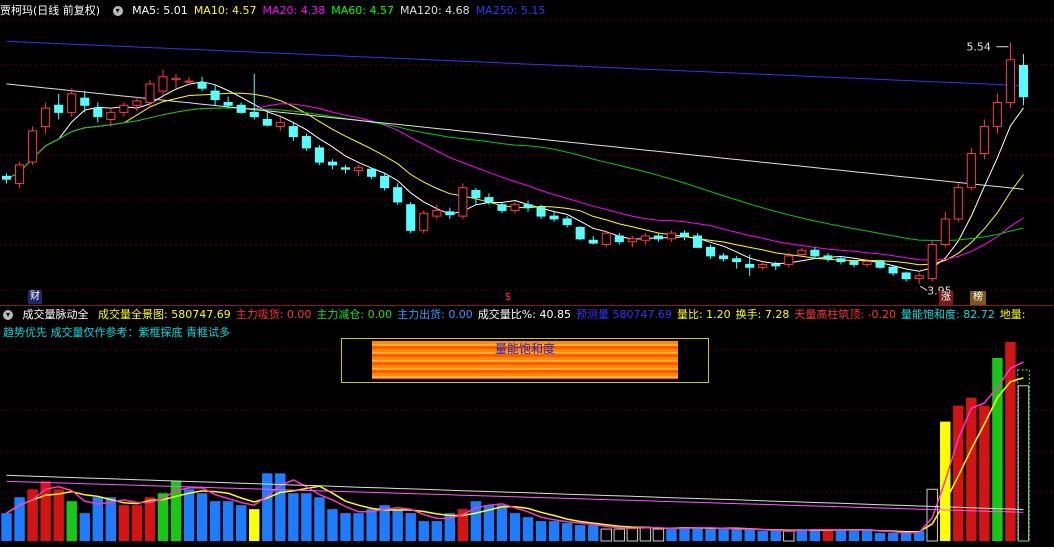 The height and width of the screenshot is (547, 1054). Describe the element at coordinates (35, 297) in the screenshot. I see `marker-cai: 财` at that location.